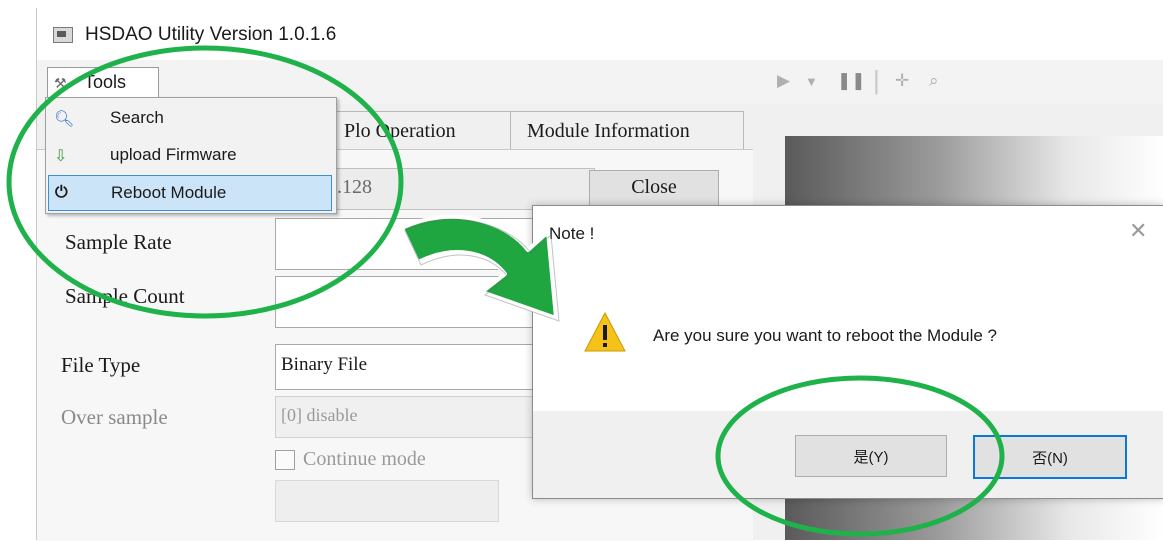 The height and width of the screenshot is (541, 1163). What do you see at coordinates (406, 302) in the screenshot?
I see `sample-count-input` at bounding box center [406, 302].